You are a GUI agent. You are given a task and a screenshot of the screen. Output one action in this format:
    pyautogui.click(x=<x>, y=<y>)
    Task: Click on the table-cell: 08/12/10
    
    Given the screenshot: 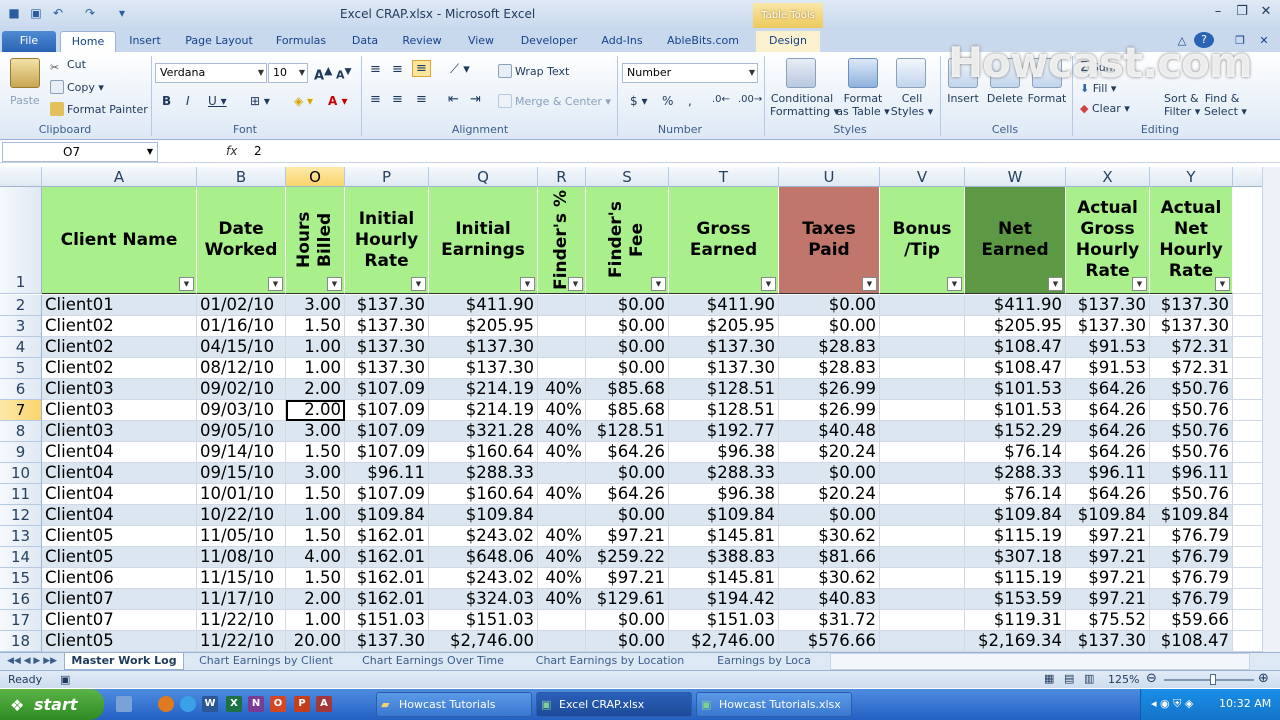 What is the action you would take?
    pyautogui.click(x=241, y=368)
    